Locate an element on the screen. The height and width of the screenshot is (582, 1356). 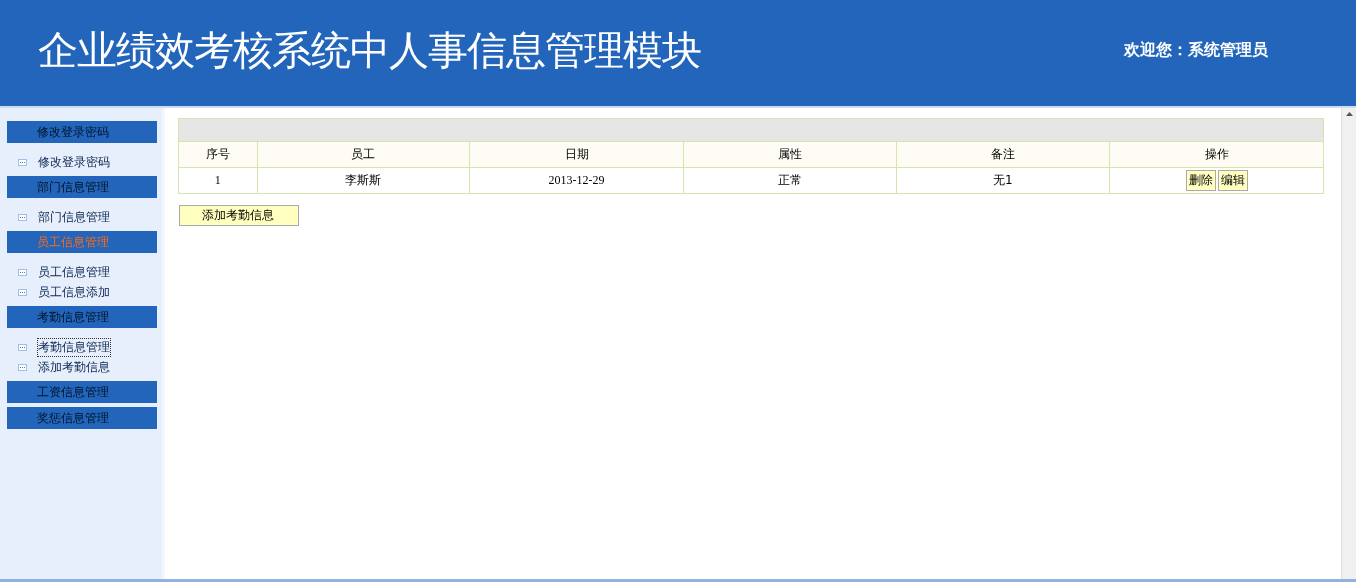
sidebar-item: 员工信息添加 is located at coordinates (74, 292).